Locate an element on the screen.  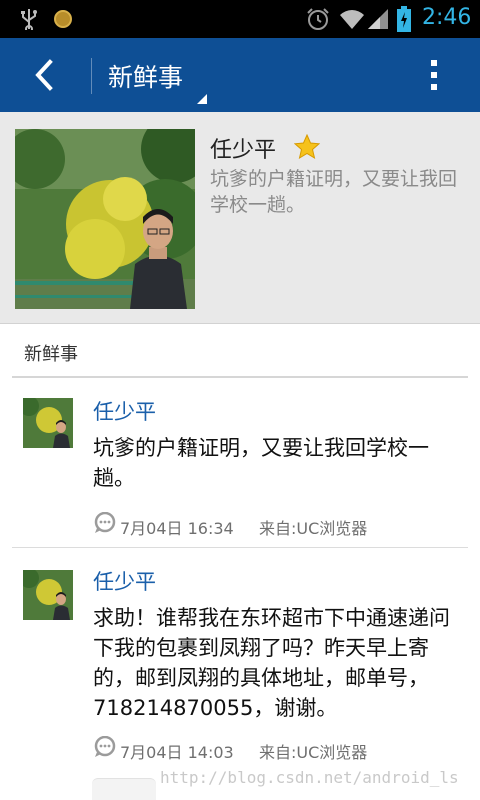
back-icon is located at coordinates (44, 75).